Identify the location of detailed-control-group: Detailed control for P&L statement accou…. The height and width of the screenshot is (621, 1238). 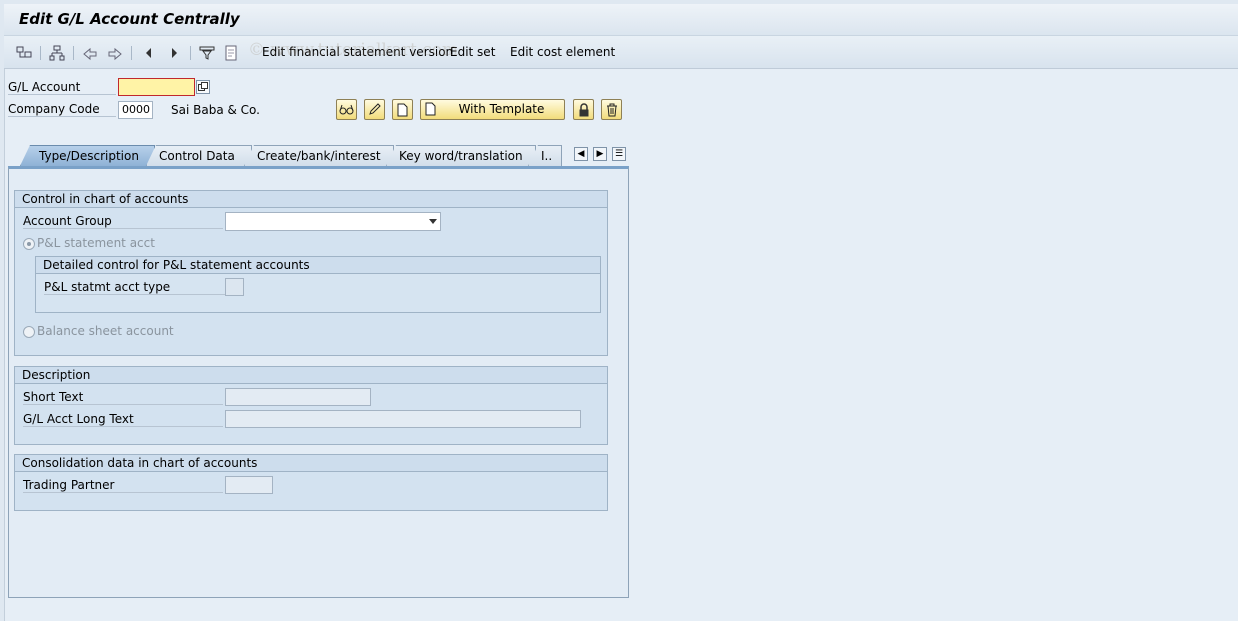
(318, 284).